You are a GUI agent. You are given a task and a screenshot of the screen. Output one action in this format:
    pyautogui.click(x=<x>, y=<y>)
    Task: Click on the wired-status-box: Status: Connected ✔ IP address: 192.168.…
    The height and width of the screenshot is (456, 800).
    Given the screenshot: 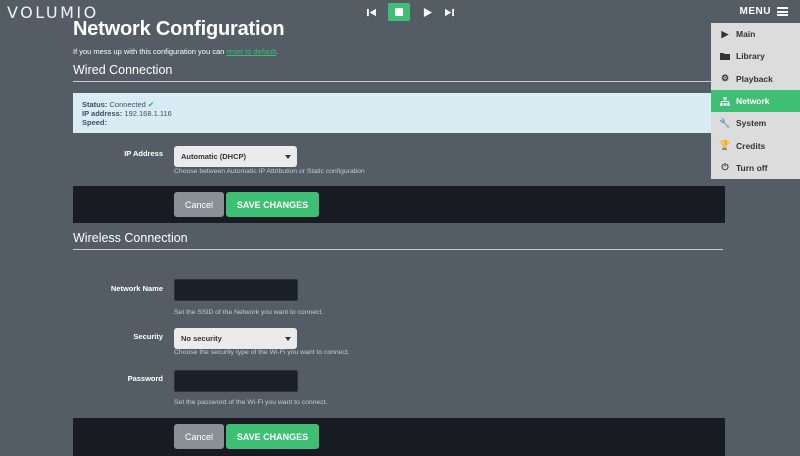 What is the action you would take?
    pyautogui.click(x=399, y=113)
    